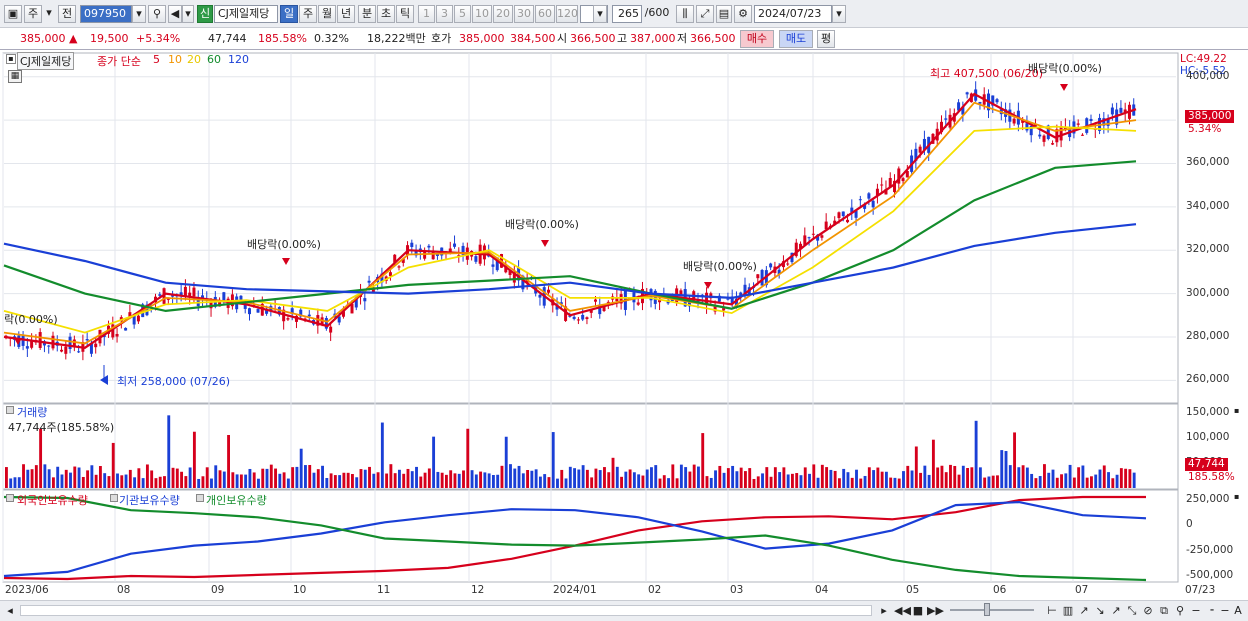 The height and width of the screenshot is (621, 1248). What do you see at coordinates (1210, 574) in the screenshot?
I see `holdings-axis-label: -500,000` at bounding box center [1210, 574].